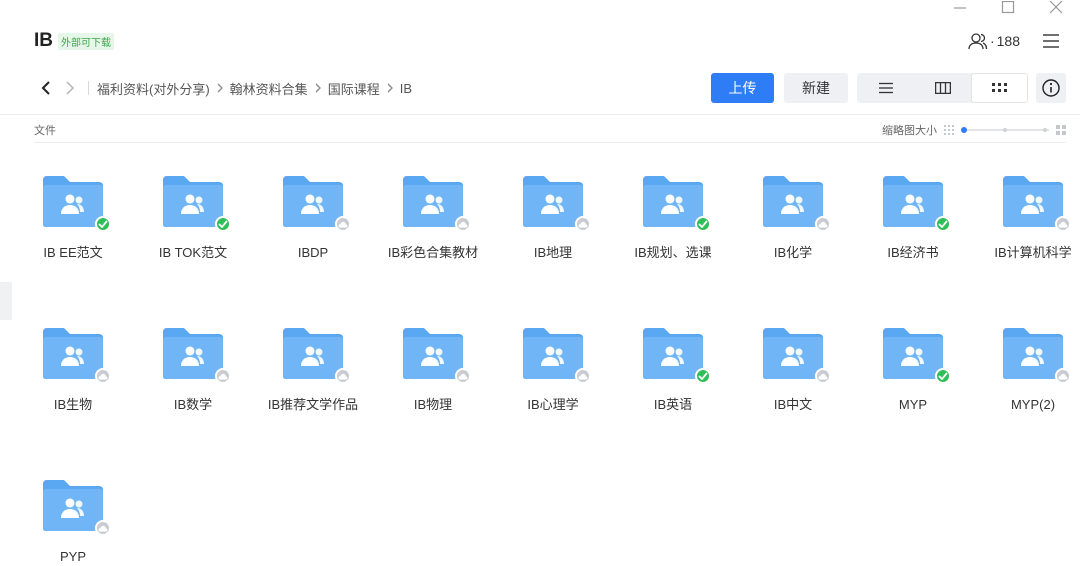  I want to click on toolbar-actions: 上传 新建, so click(888, 88).